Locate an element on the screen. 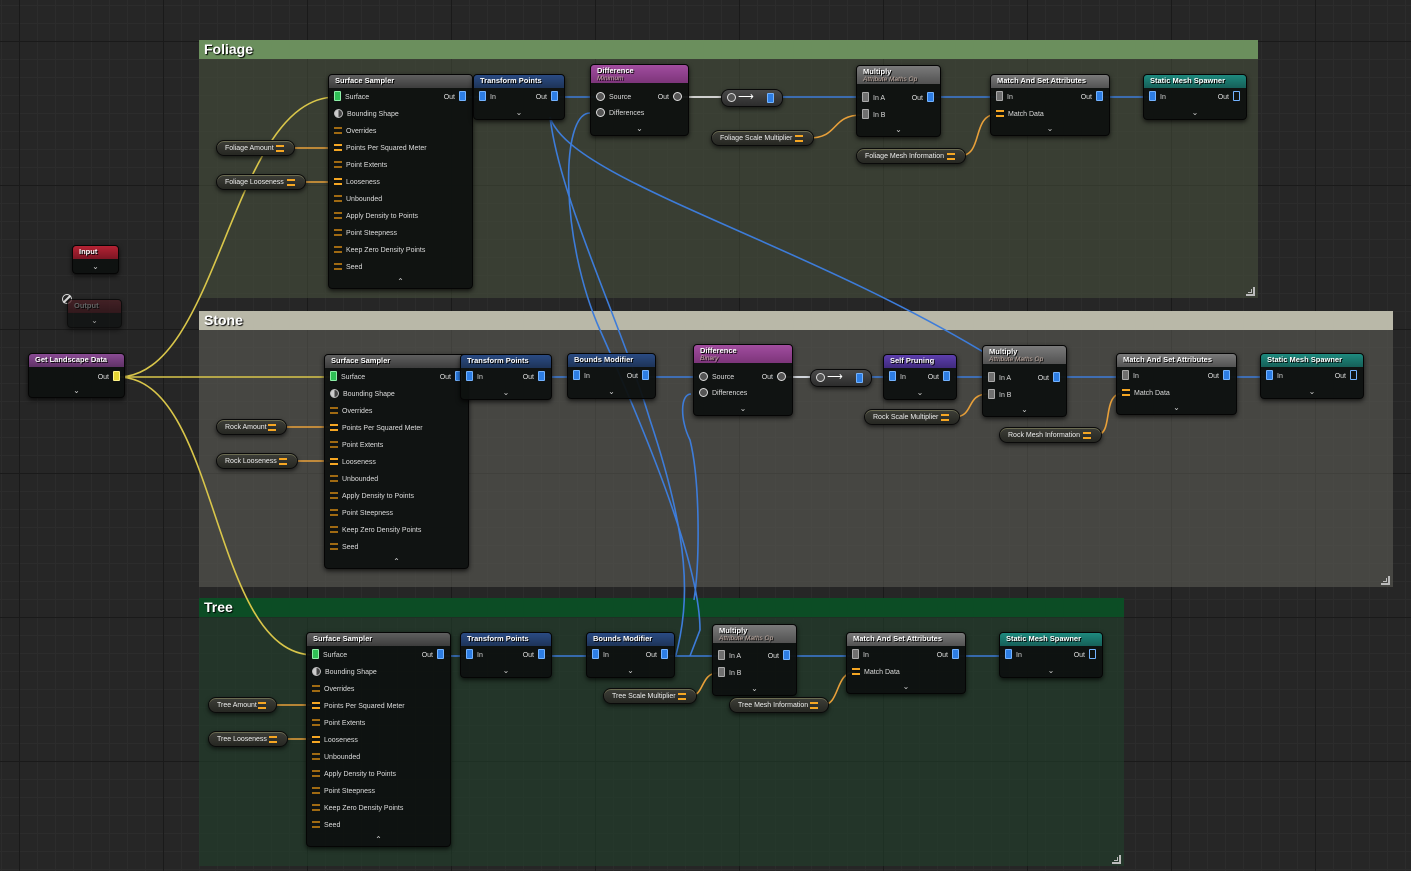  differences-pin: Differences is located at coordinates (620, 113).